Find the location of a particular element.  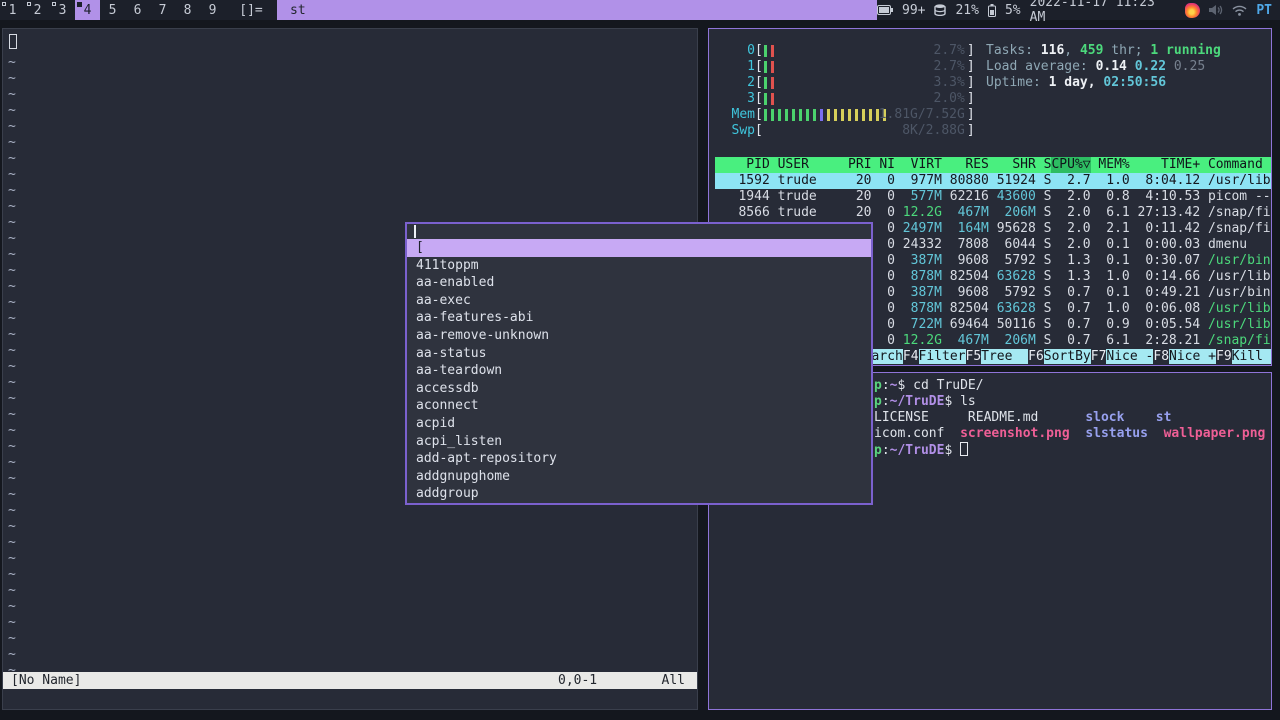

meter-body: 2.0% is located at coordinates (865, 99).